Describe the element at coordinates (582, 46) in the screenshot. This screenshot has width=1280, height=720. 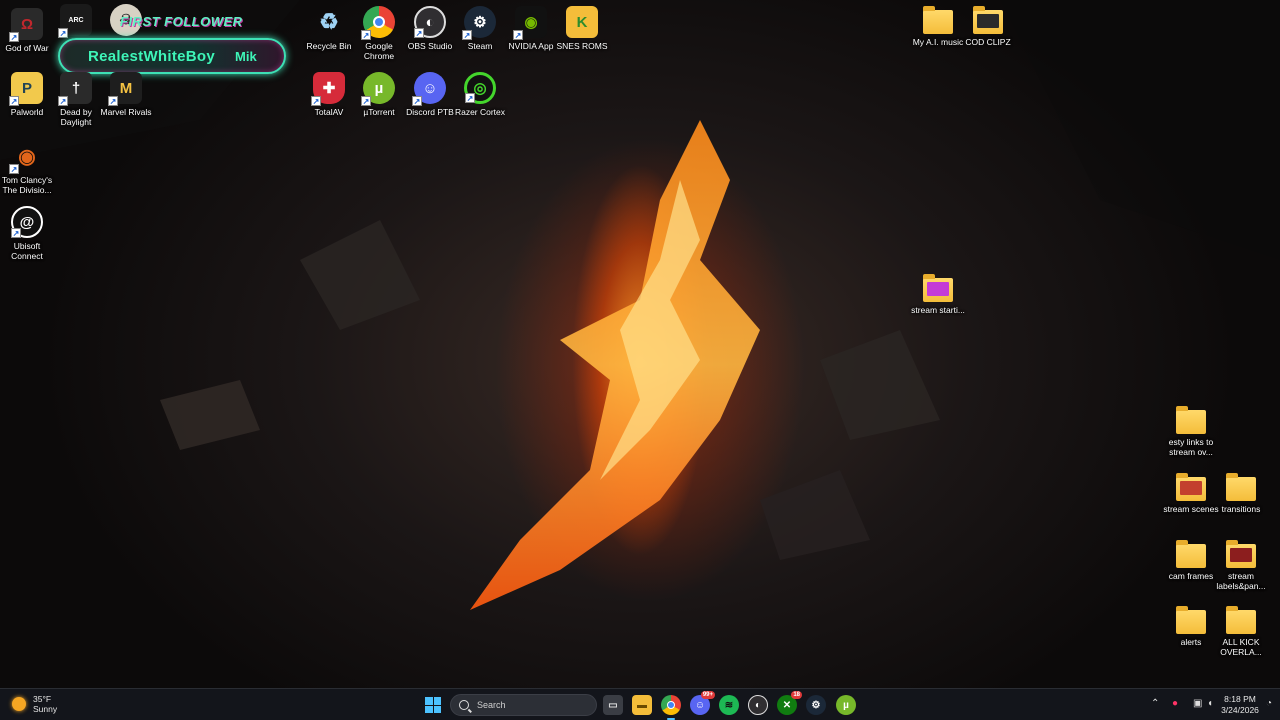
I see `desktop-icon-label: SNES ROMS` at that location.